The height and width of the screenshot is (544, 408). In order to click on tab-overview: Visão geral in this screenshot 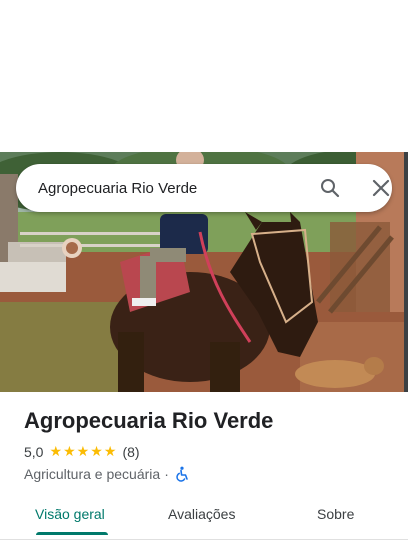, I will do `click(70, 514)`.